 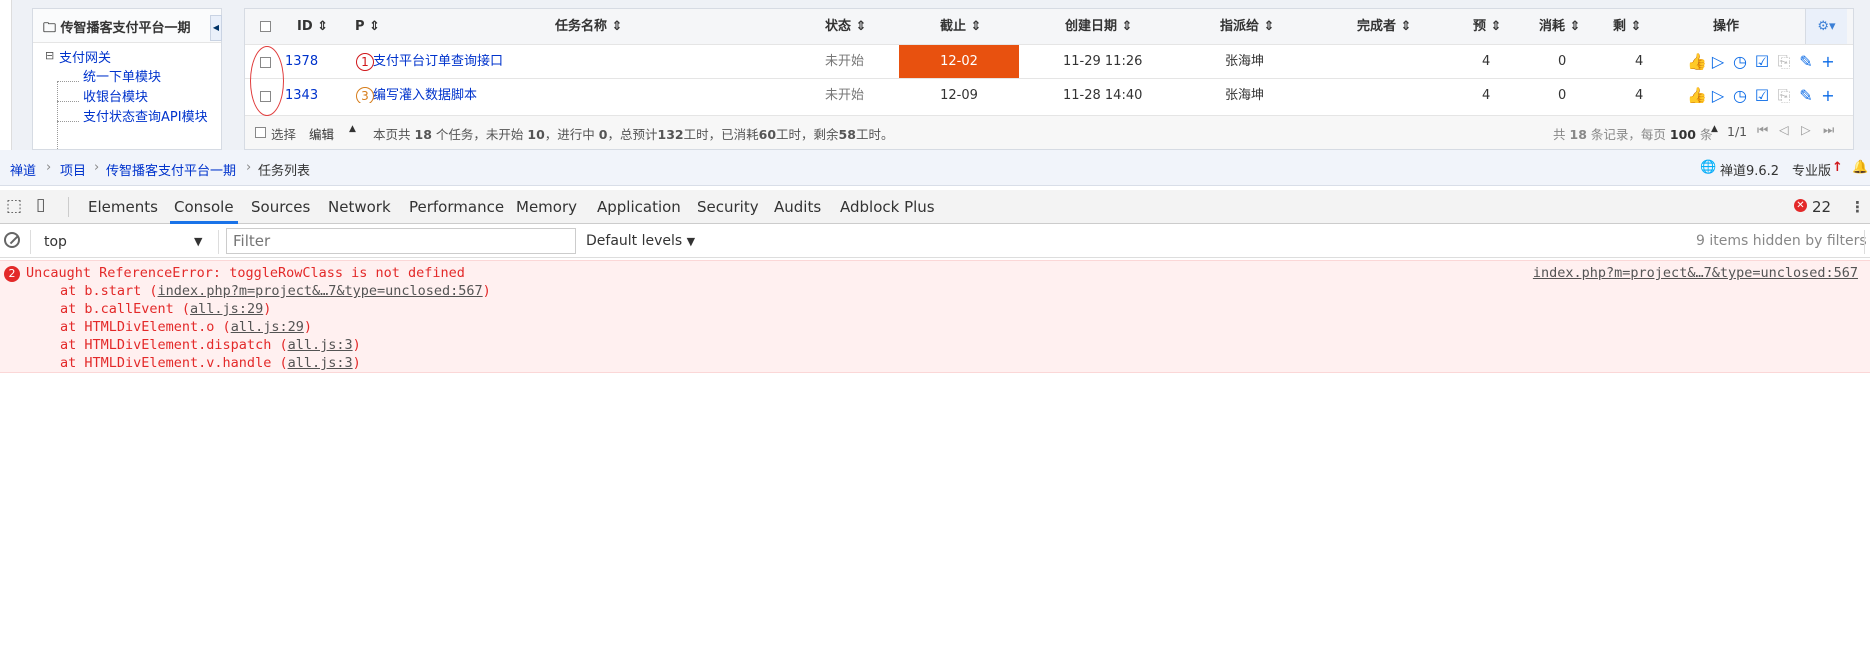 What do you see at coordinates (1806, 129) in the screenshot?
I see `next-page-icon: ▷` at bounding box center [1806, 129].